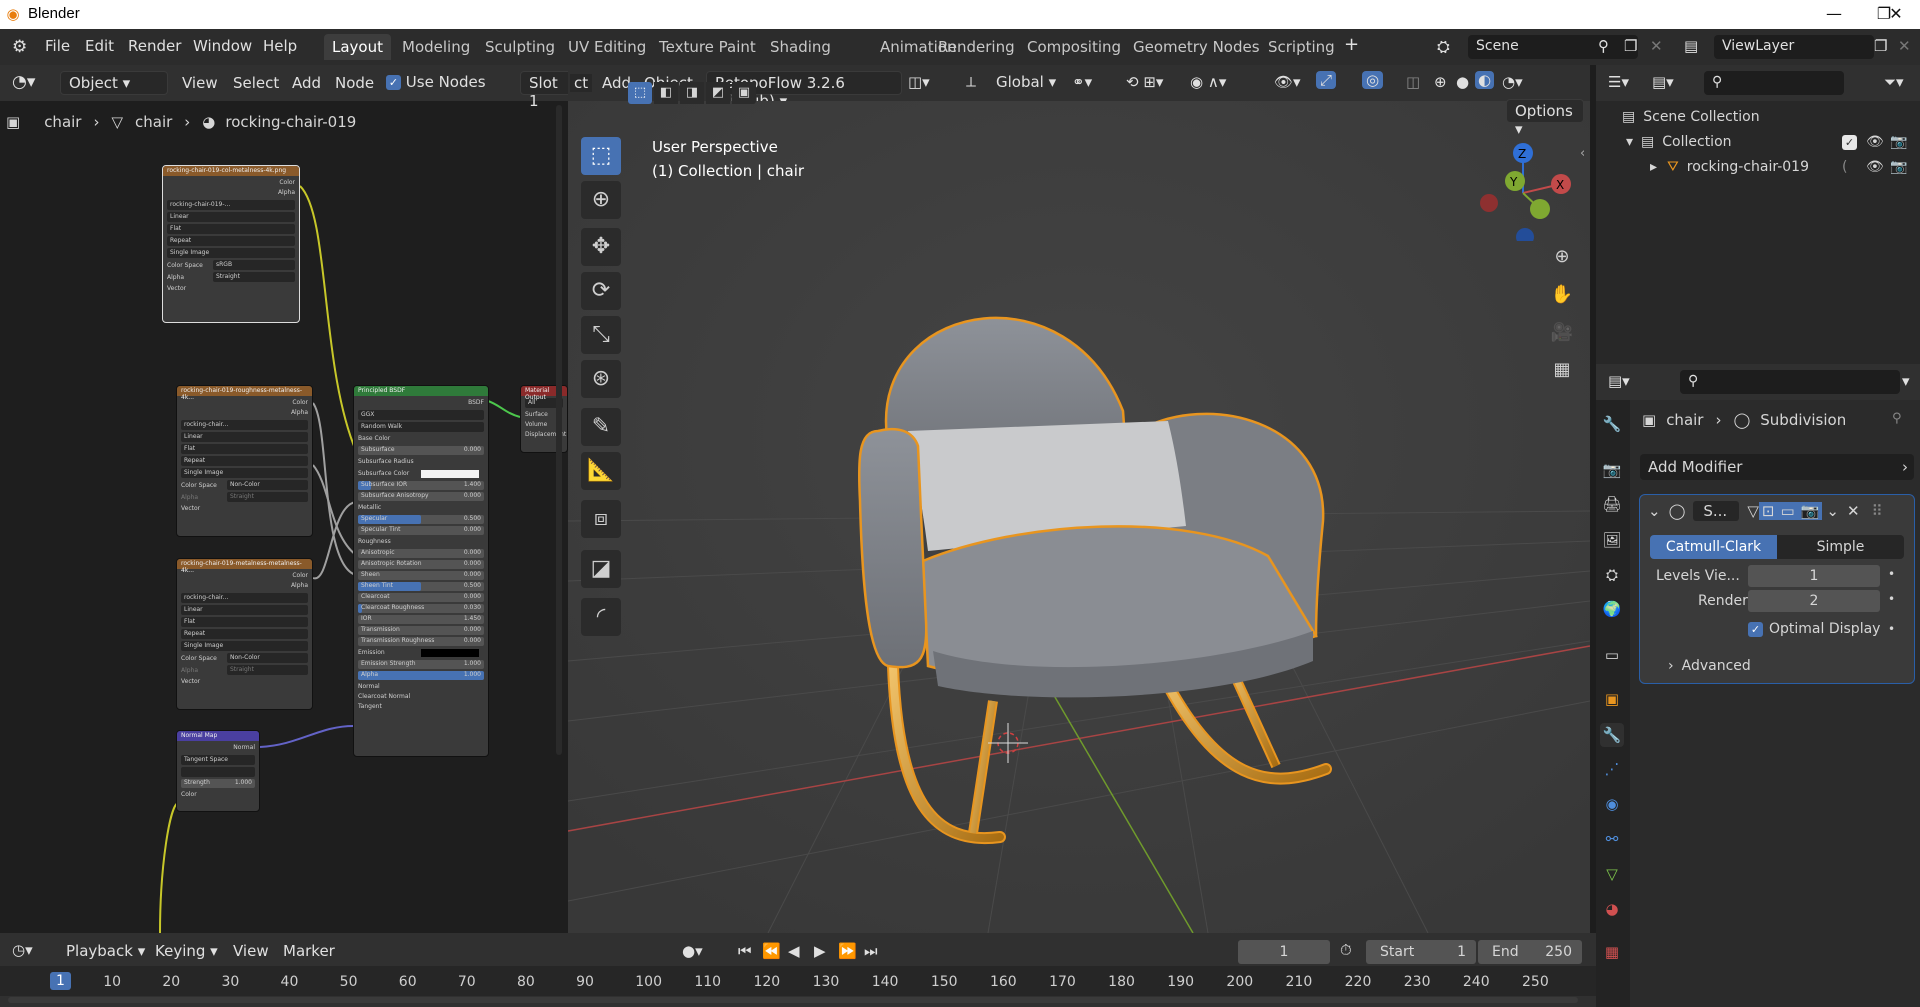 The height and width of the screenshot is (1007, 1920). I want to click on orientation-dropdown: Global ▾, so click(1033, 83).